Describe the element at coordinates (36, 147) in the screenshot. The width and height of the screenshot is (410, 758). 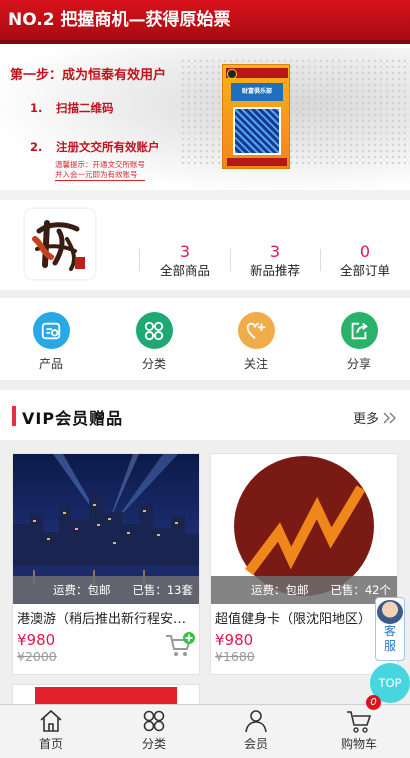
I see `step-2-number: 2.` at that location.